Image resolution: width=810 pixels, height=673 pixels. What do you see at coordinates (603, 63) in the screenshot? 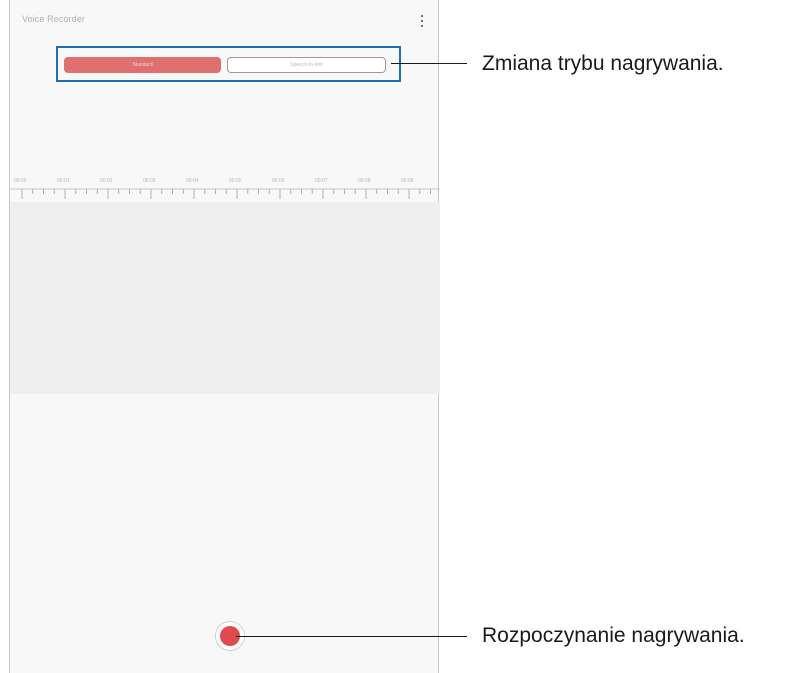
I see `callout-mode-change: Zmiana trybu nagrywania.` at bounding box center [603, 63].